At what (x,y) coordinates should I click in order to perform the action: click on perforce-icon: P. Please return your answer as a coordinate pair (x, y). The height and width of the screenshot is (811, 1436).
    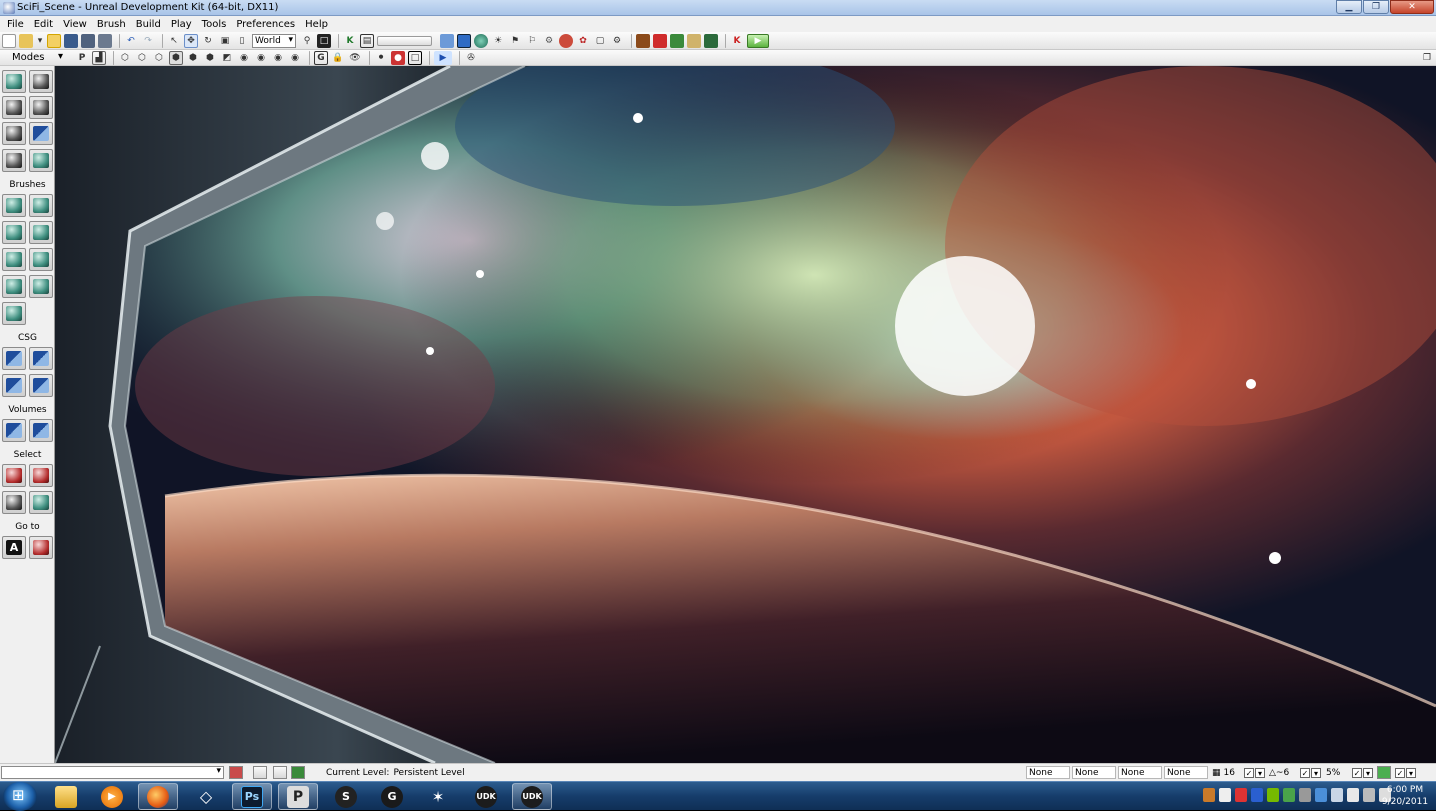
    Looking at the image, I should click on (298, 796).